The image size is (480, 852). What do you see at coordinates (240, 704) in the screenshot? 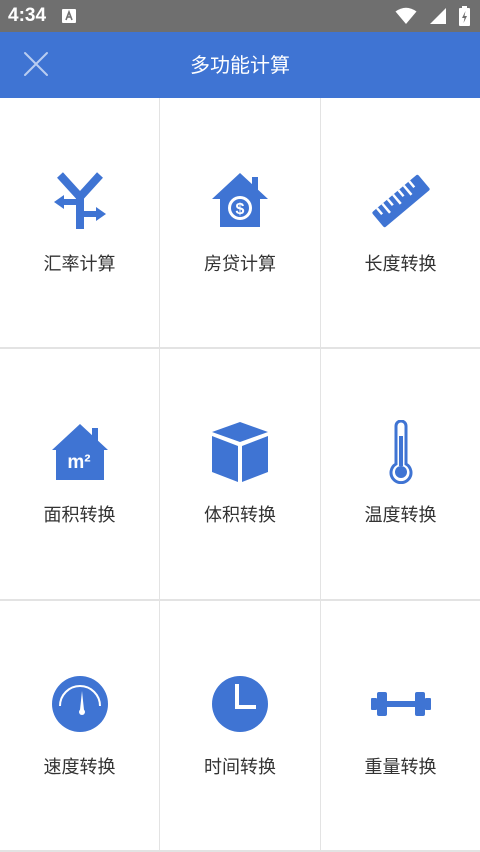
I see `clock-icon` at bounding box center [240, 704].